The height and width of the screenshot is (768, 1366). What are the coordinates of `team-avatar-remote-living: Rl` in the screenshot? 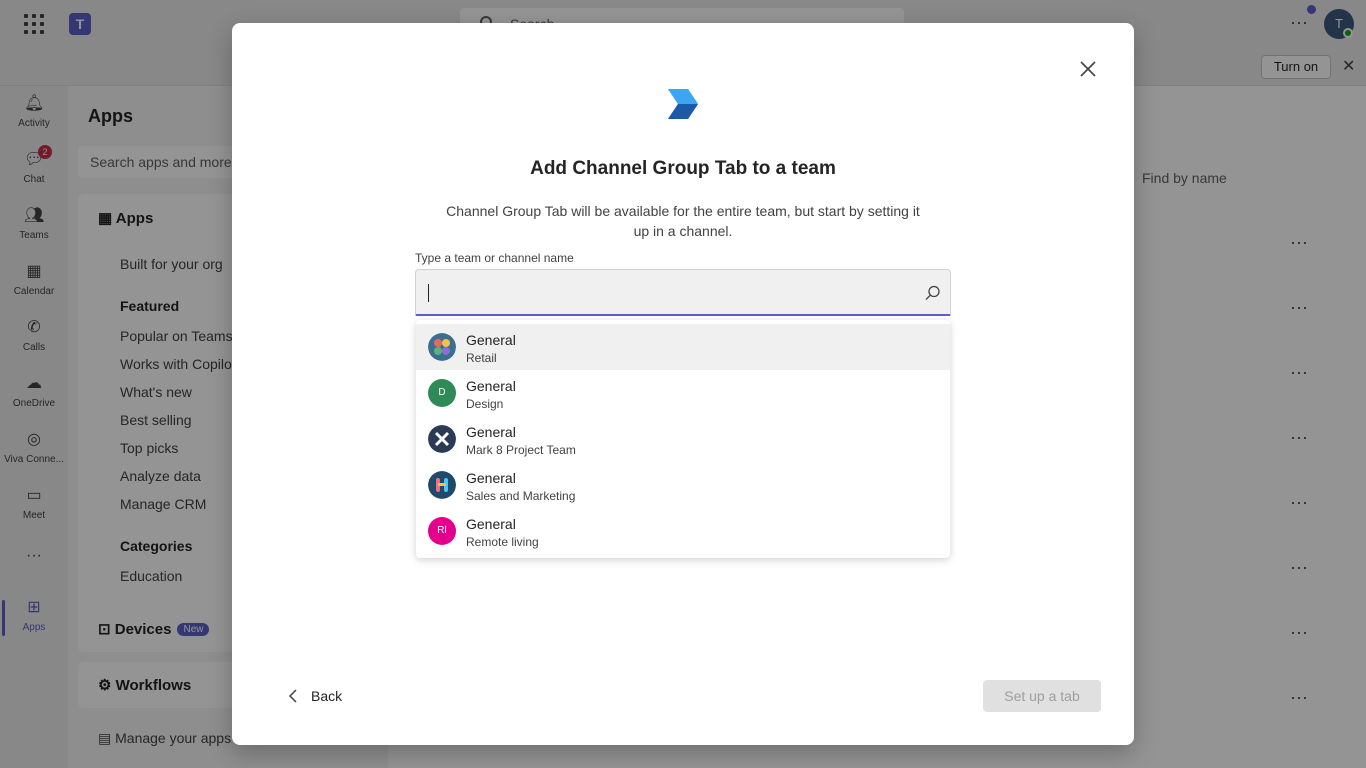 It's located at (442, 531).